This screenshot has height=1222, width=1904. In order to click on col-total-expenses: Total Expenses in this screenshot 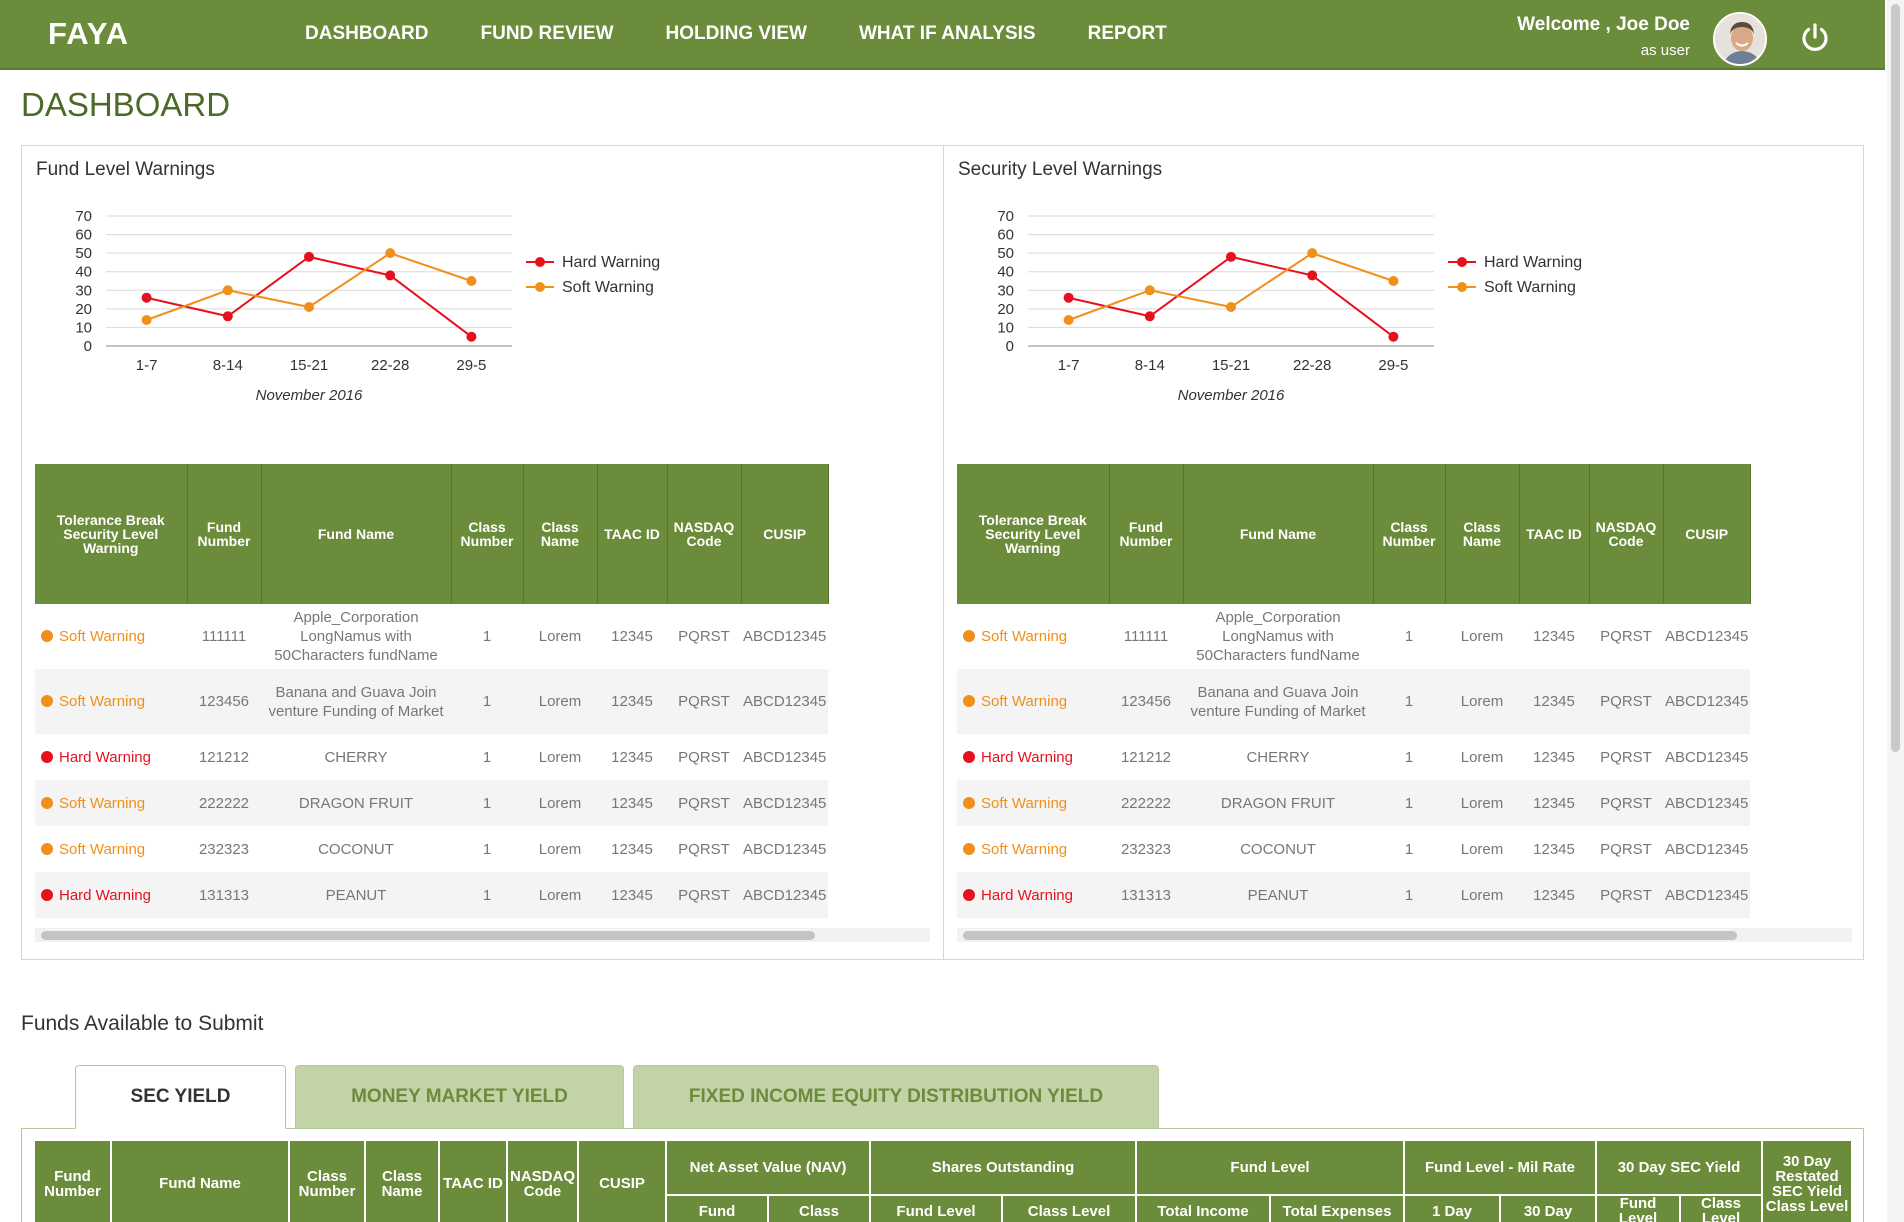, I will do `click(1338, 1208)`.